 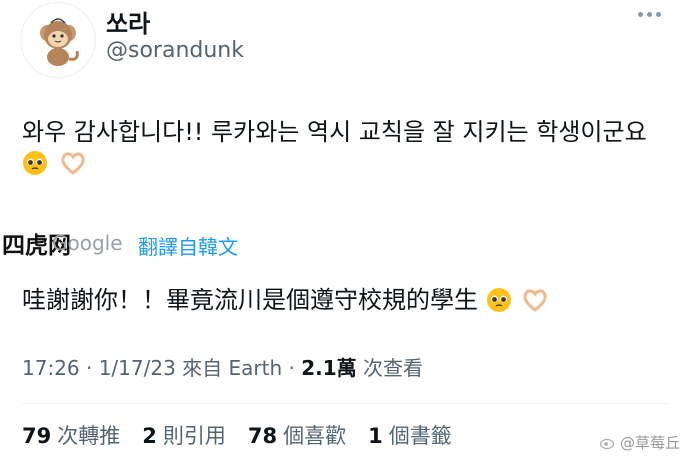 I want to click on tweet-meta: 17:26 · 1/17/23 來自 Earth · 2.1萬 次查看, so click(x=222, y=366).